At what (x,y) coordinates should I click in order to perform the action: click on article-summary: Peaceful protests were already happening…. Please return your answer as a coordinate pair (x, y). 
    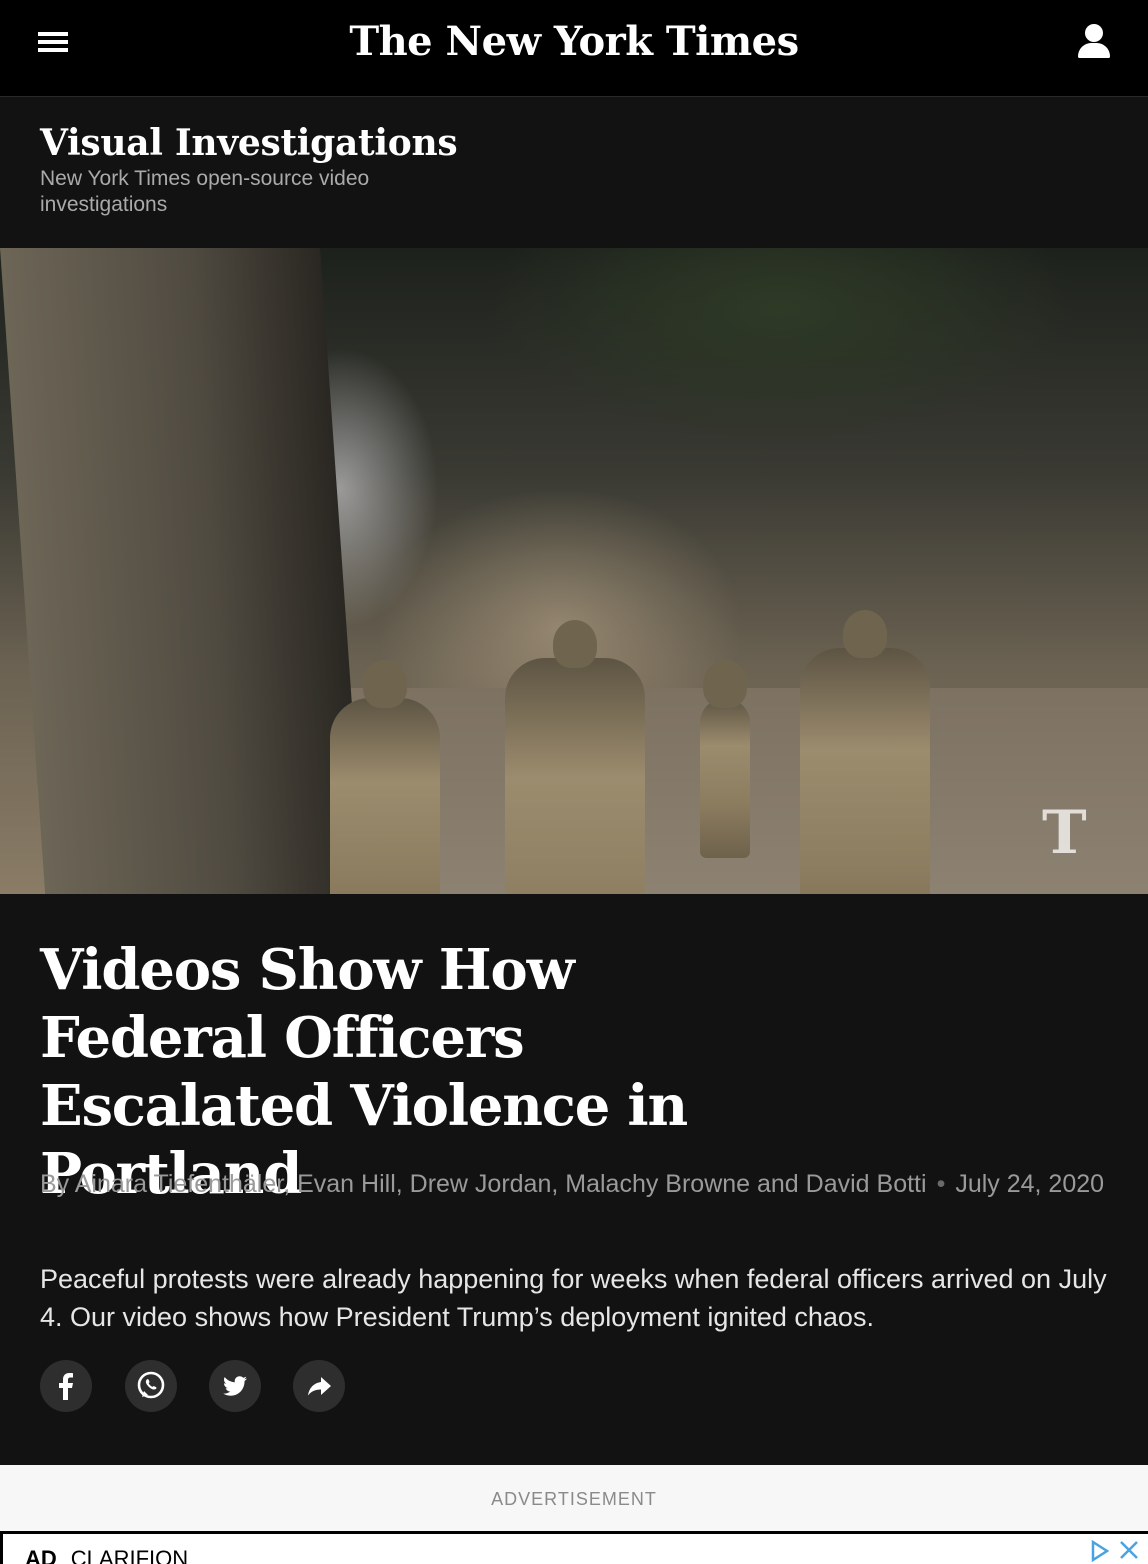
    Looking at the image, I should click on (573, 1298).